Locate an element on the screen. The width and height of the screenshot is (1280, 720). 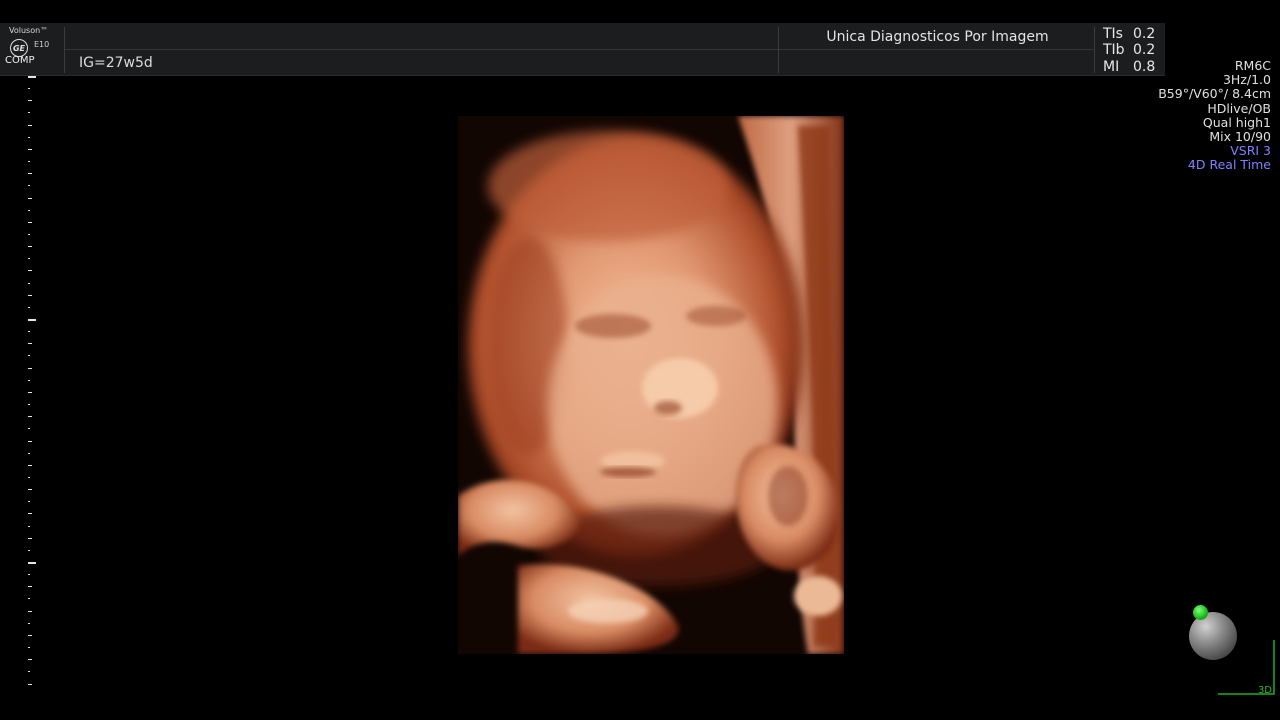
mode-label: 4D Real Time is located at coordinates (1229, 165).